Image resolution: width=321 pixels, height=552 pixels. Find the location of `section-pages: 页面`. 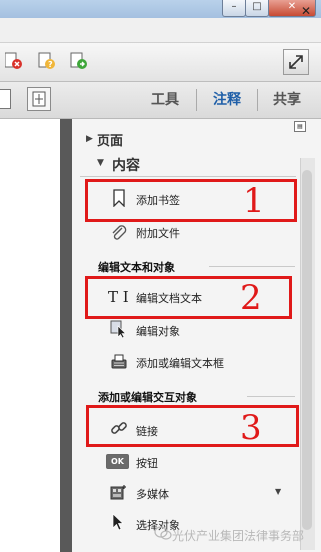

section-pages: 页面 is located at coordinates (110, 139).